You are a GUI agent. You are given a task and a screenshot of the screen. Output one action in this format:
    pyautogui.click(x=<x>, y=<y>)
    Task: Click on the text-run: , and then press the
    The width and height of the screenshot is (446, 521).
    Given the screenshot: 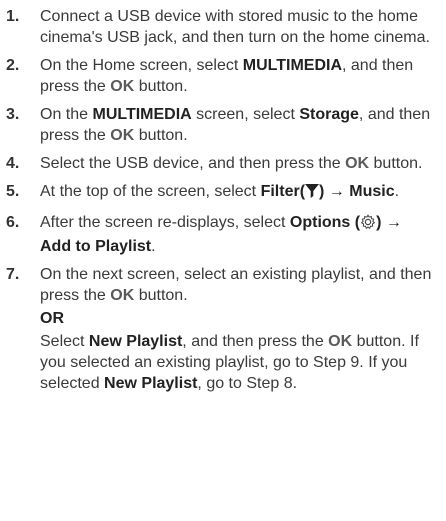 What is the action you would take?
    pyautogui.click(x=255, y=341)
    